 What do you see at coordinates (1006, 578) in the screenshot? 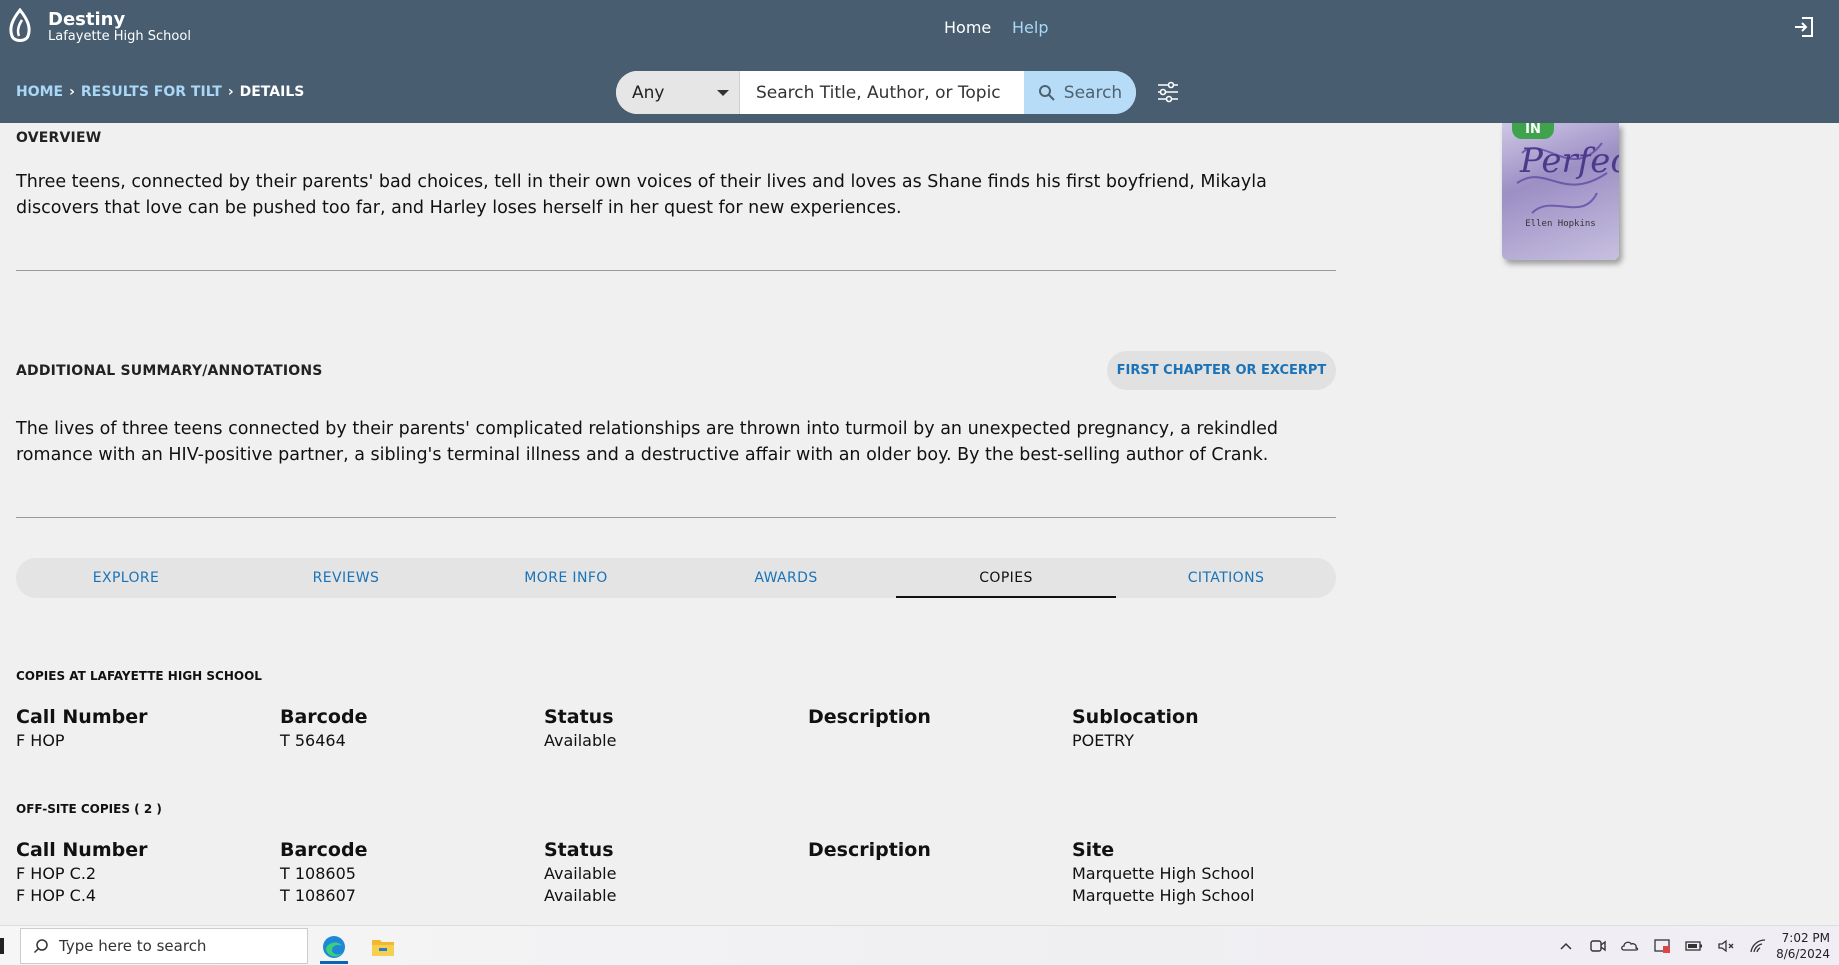
I see `tab-copies: COPIES` at bounding box center [1006, 578].